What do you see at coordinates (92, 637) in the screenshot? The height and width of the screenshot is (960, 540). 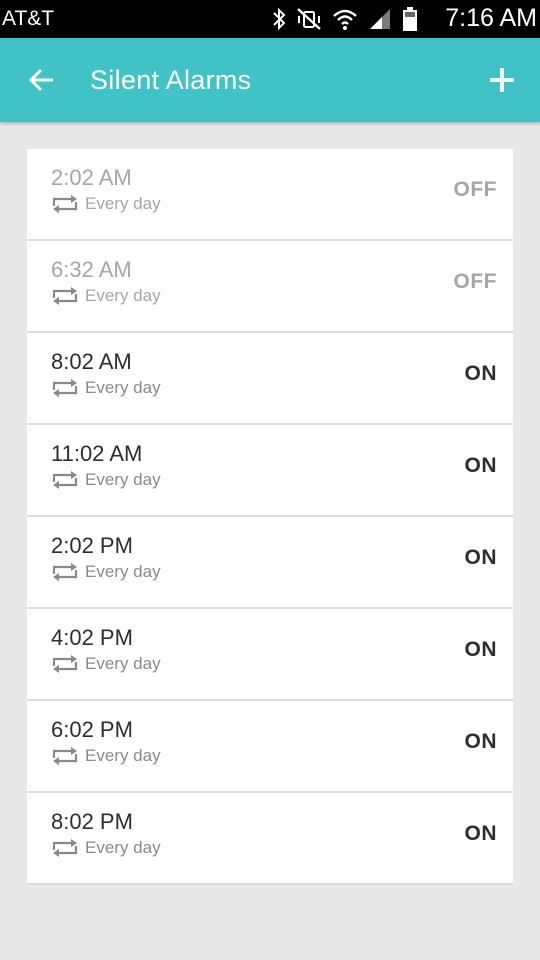 I see `alarm-time: 4:02 PM` at bounding box center [92, 637].